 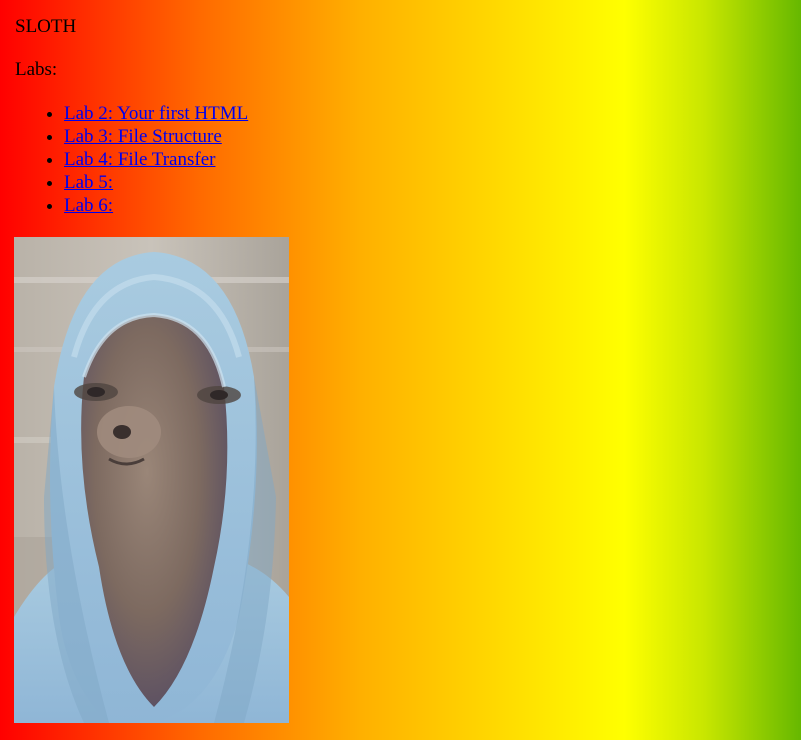 I want to click on lab-5-link: Lab 5:, so click(x=88, y=182).